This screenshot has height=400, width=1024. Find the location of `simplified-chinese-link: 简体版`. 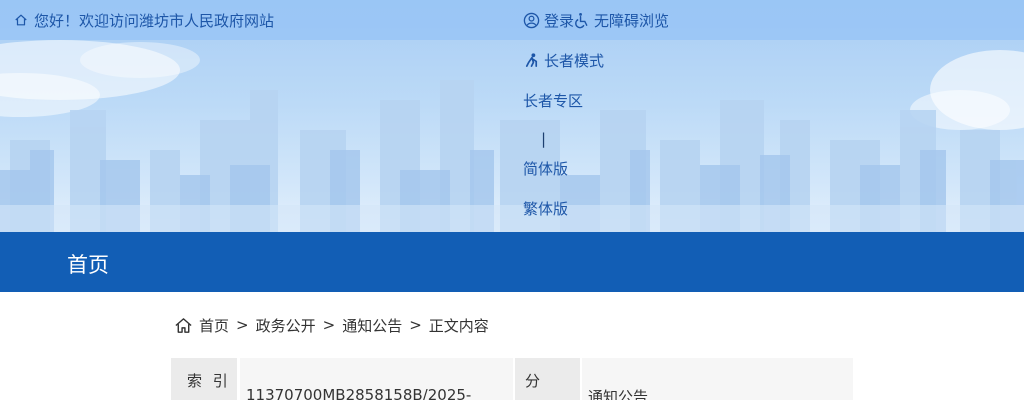

simplified-chinese-link: 简体版 is located at coordinates (545, 168).